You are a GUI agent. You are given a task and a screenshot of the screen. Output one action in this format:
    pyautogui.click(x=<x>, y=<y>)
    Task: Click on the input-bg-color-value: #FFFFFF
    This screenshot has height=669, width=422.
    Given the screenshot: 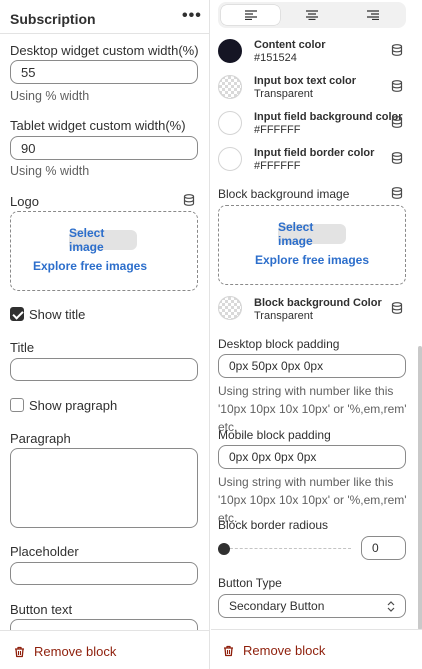 What is the action you would take?
    pyautogui.click(x=277, y=130)
    